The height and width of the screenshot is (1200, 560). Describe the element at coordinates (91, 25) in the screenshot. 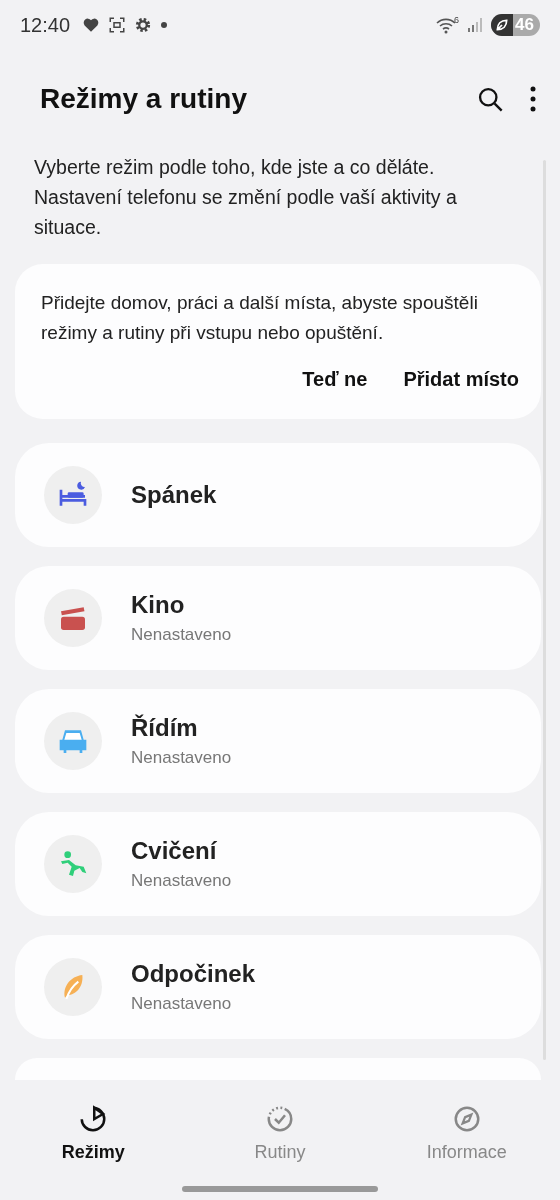

I see `heart-icon` at that location.